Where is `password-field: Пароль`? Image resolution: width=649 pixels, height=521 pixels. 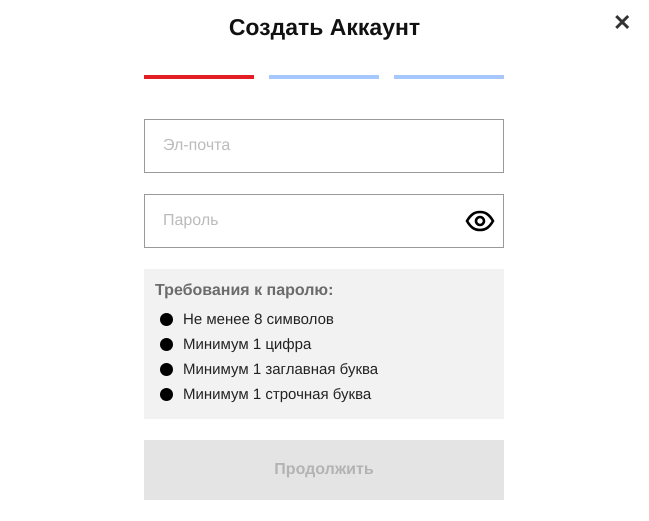
password-field: Пароль is located at coordinates (324, 221).